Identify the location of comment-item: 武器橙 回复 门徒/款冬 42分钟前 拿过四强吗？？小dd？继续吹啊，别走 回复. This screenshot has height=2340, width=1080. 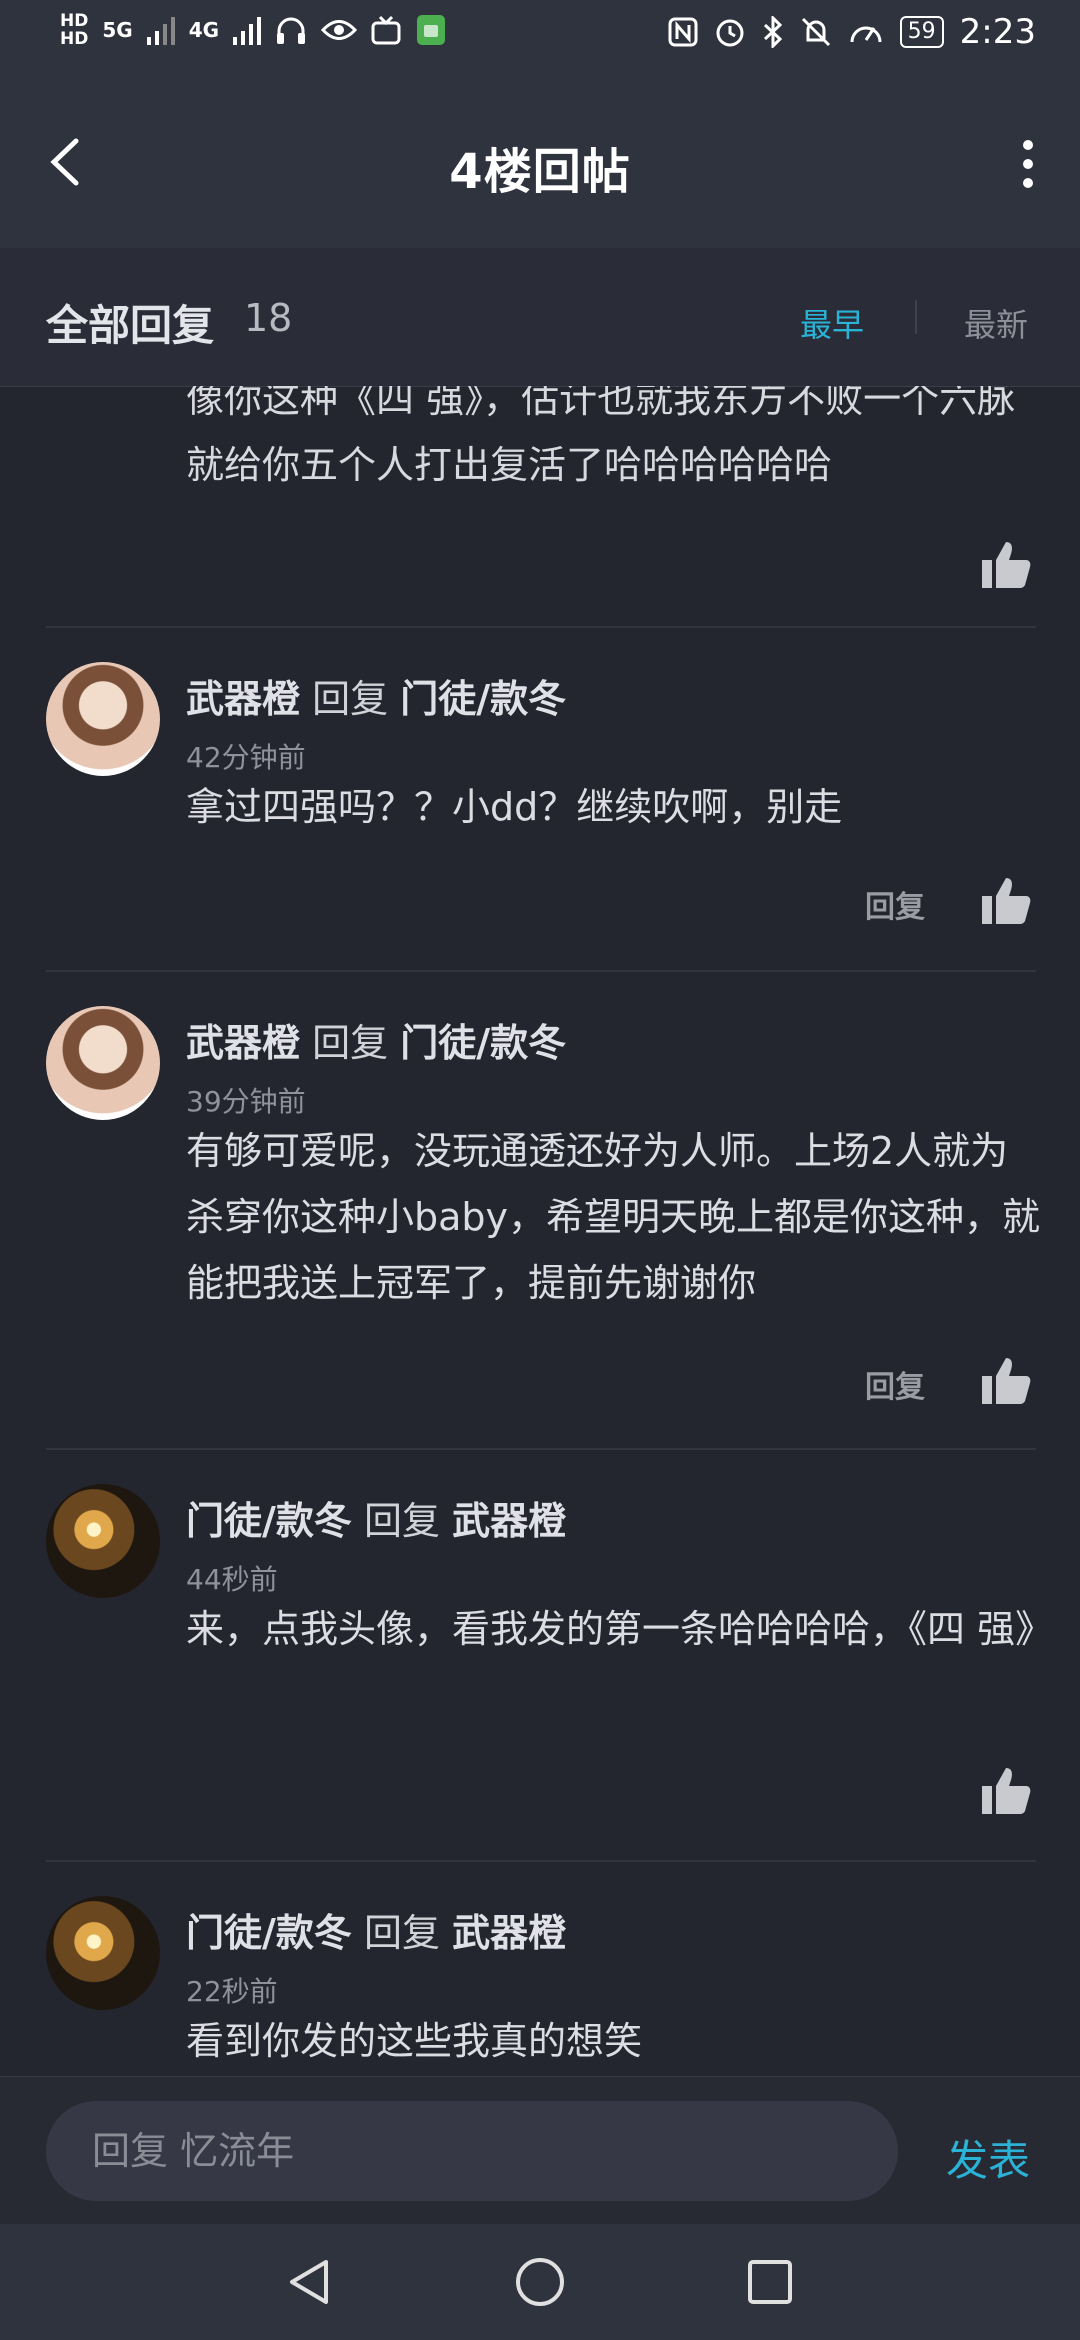
(540, 798).